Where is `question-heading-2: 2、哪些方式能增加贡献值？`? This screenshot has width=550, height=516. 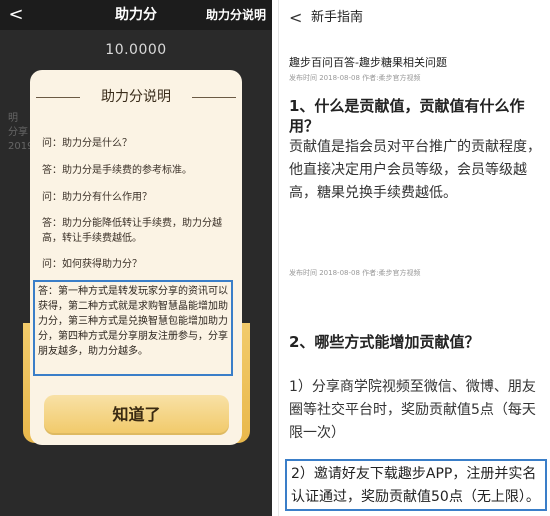 question-heading-2: 2、哪些方式能增加贡献值？ is located at coordinates (384, 342).